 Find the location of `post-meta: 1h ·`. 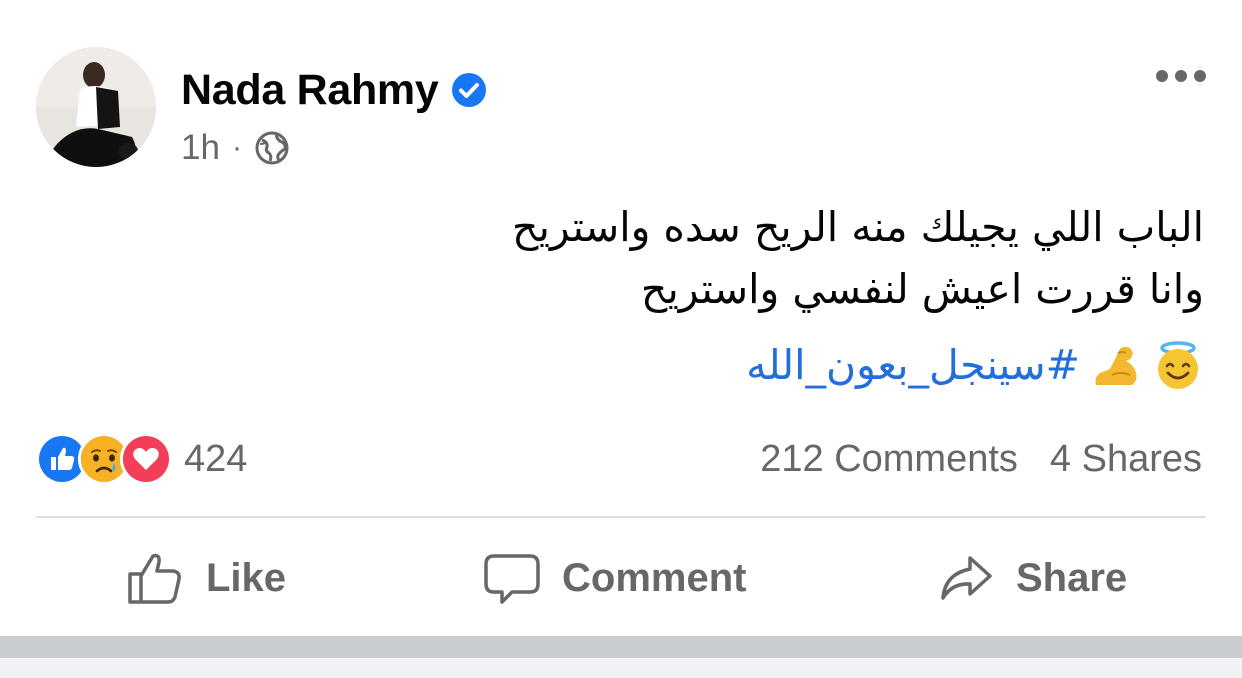

post-meta: 1h · is located at coordinates (235, 148).